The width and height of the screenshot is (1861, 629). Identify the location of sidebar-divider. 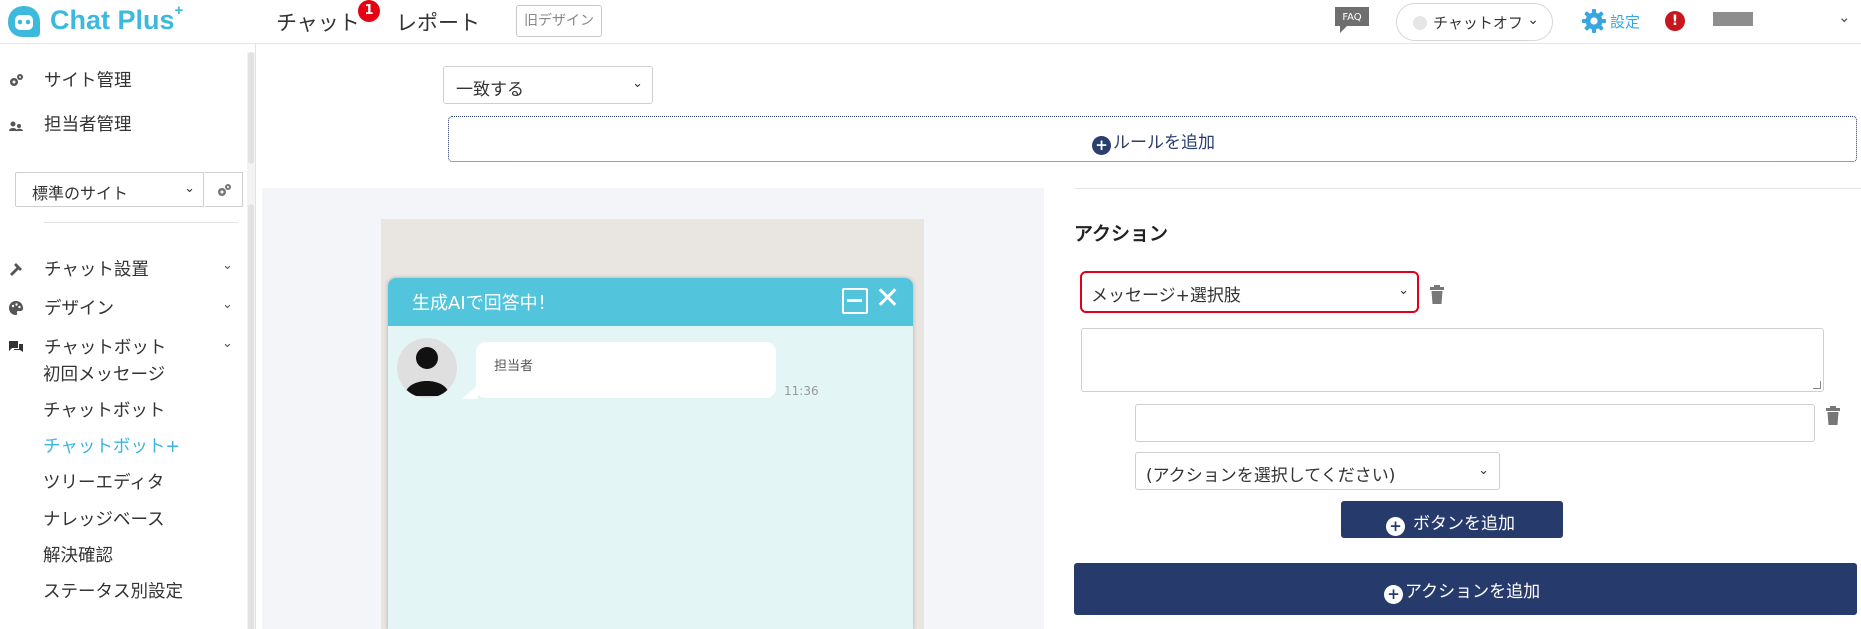
(141, 222).